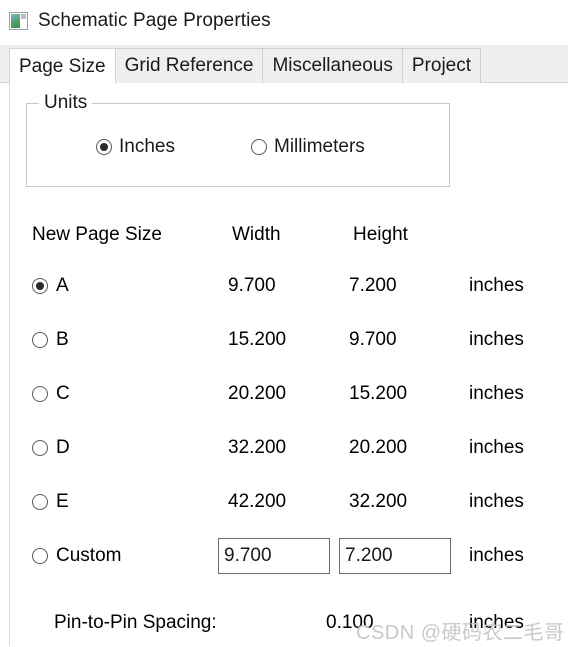  I want to click on radio-page-size-b: B, so click(50, 340).